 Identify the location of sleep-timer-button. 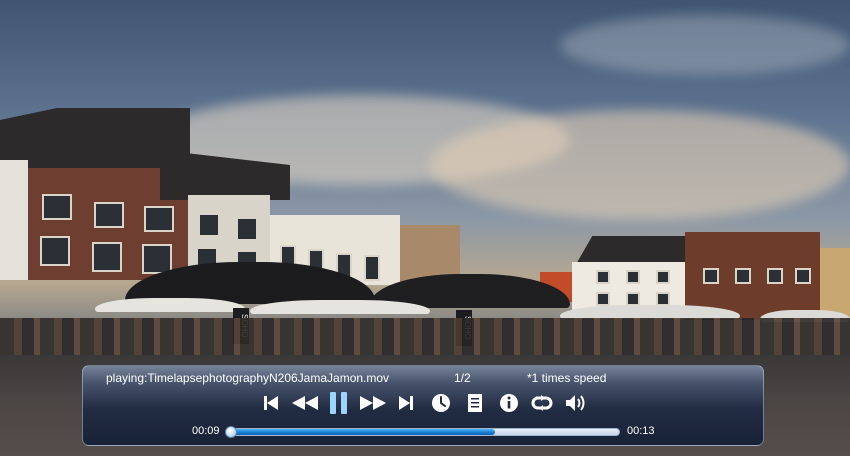
(441, 403).